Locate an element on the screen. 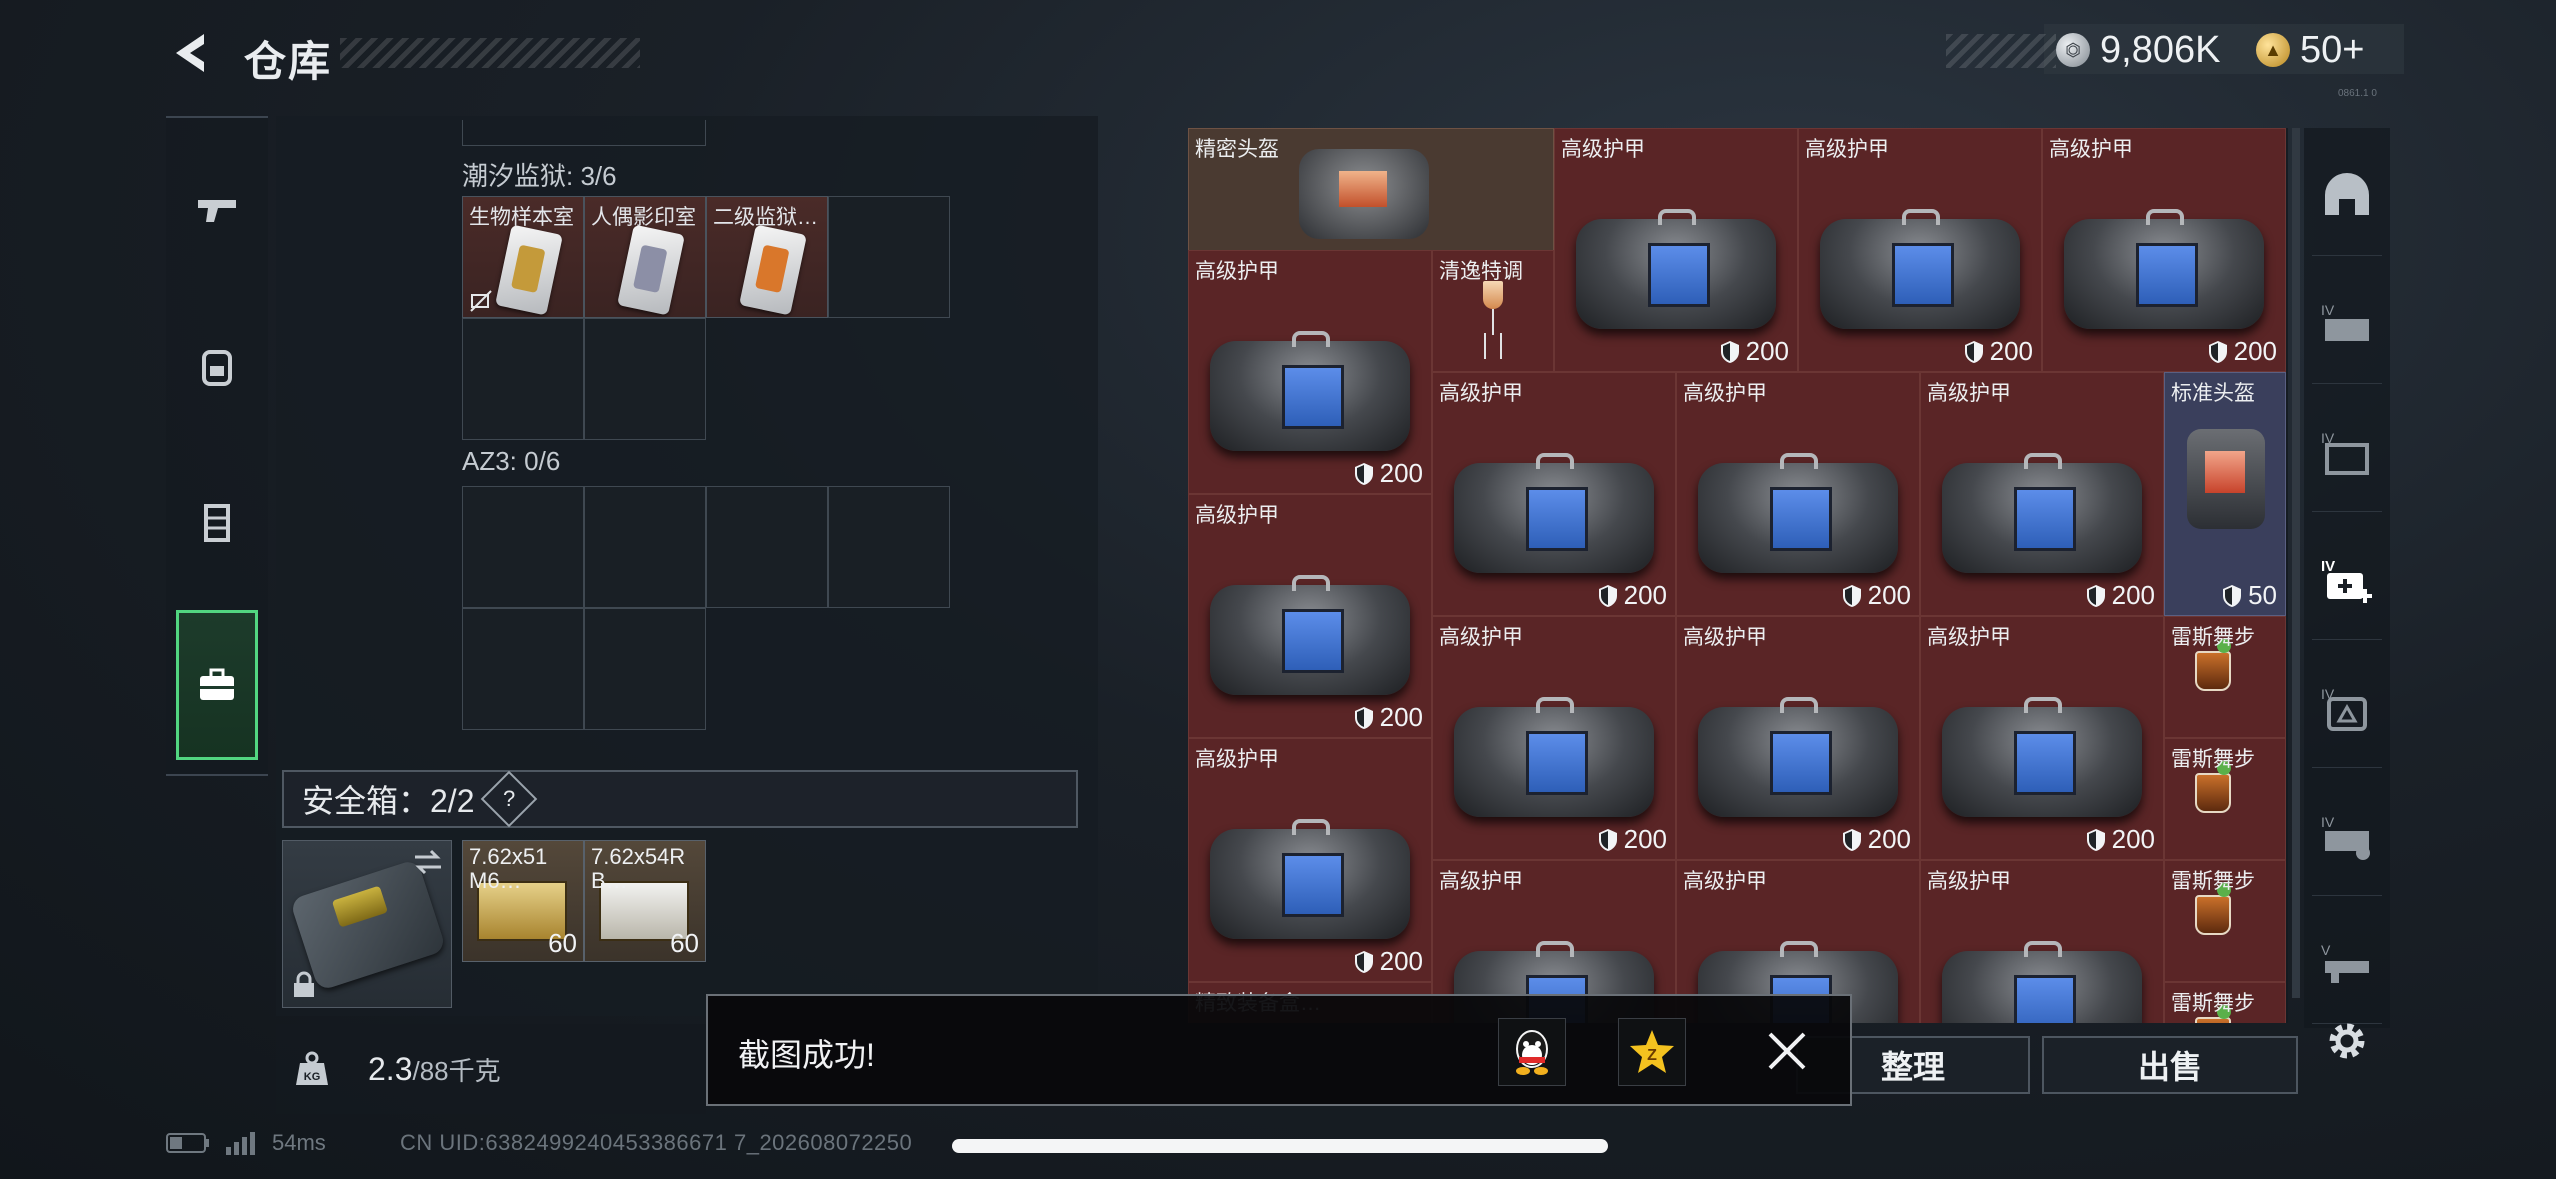 This screenshot has width=2556, height=1179. filter-backpack-iv: IV is located at coordinates (2347, 708).